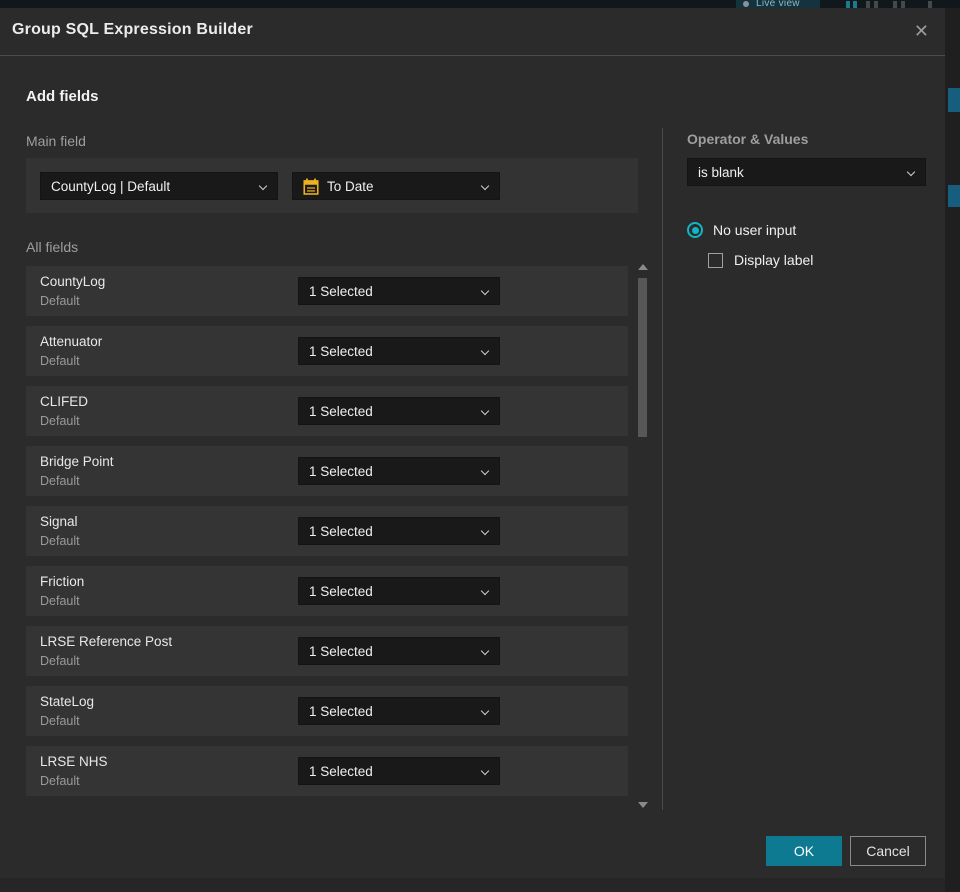 The height and width of the screenshot is (892, 960). Describe the element at coordinates (804, 851) in the screenshot. I see `ok-button: OK` at that location.